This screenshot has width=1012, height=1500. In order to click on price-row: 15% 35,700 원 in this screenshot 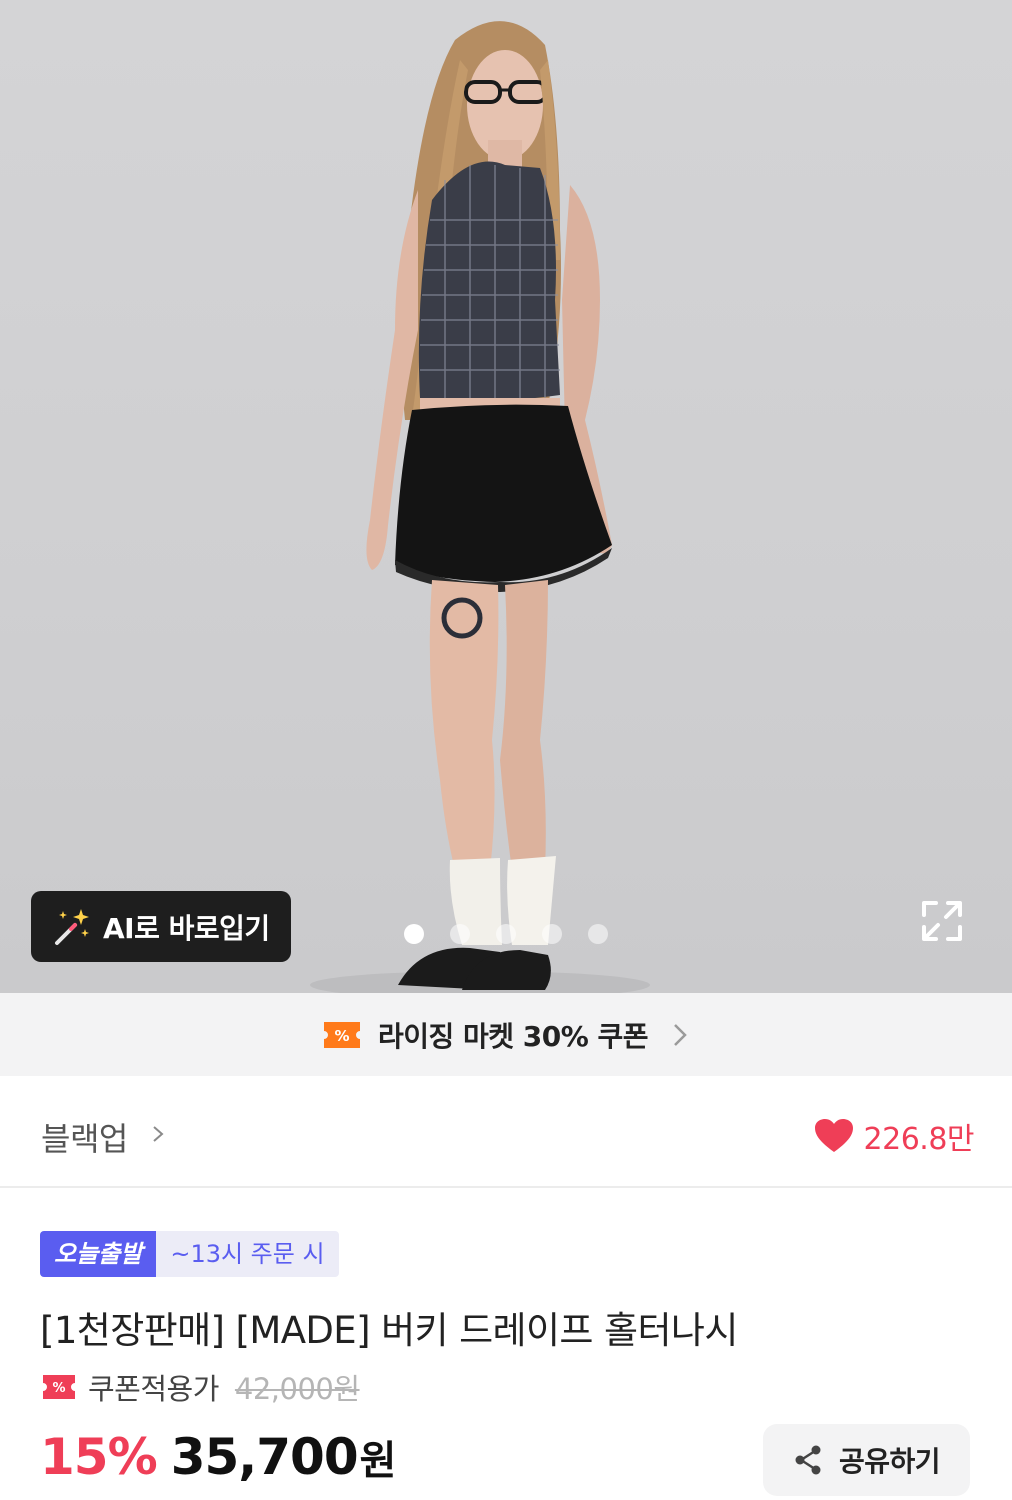, I will do `click(218, 1457)`.